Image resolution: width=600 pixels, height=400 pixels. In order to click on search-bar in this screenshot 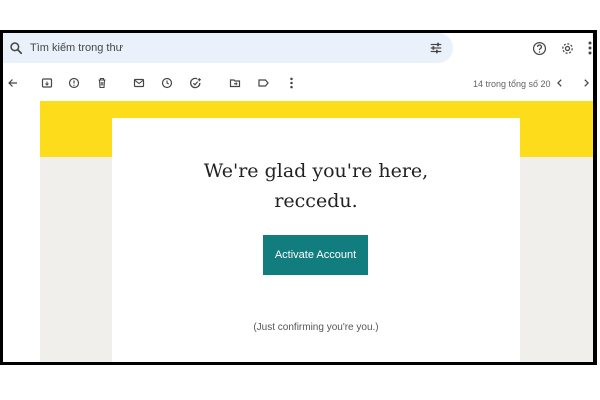, I will do `click(228, 48)`.